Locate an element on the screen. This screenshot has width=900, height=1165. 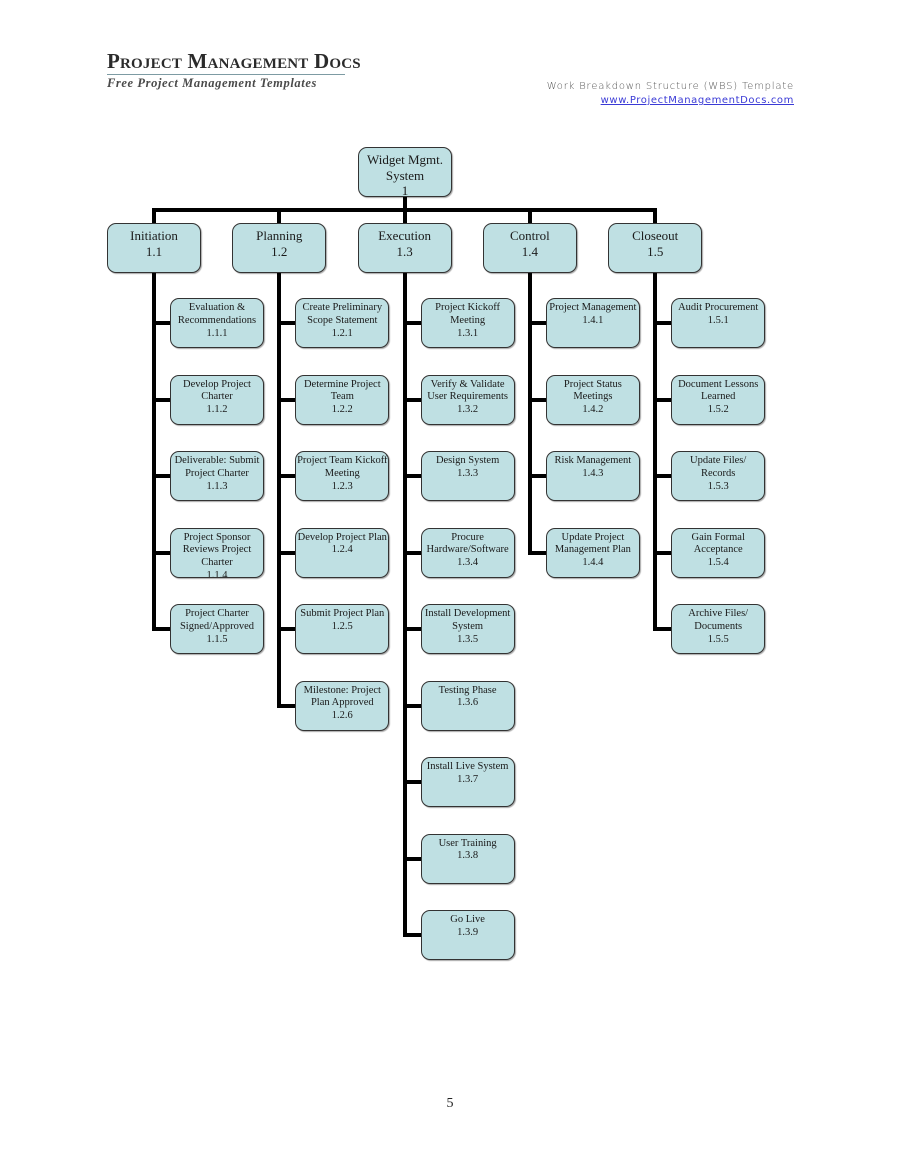
task-node-1-3-5: Install Development System 1.3.5 is located at coordinates (467, 629).